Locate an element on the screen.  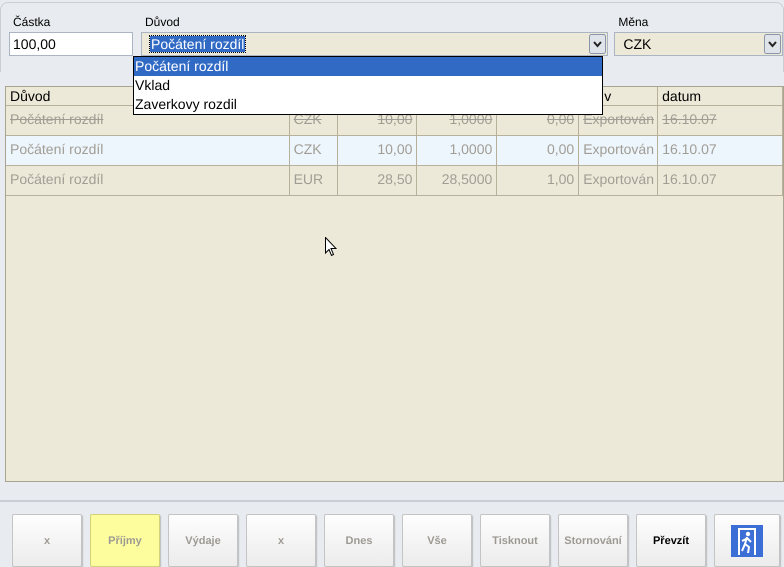
amount-label: Částka is located at coordinates (32, 22).